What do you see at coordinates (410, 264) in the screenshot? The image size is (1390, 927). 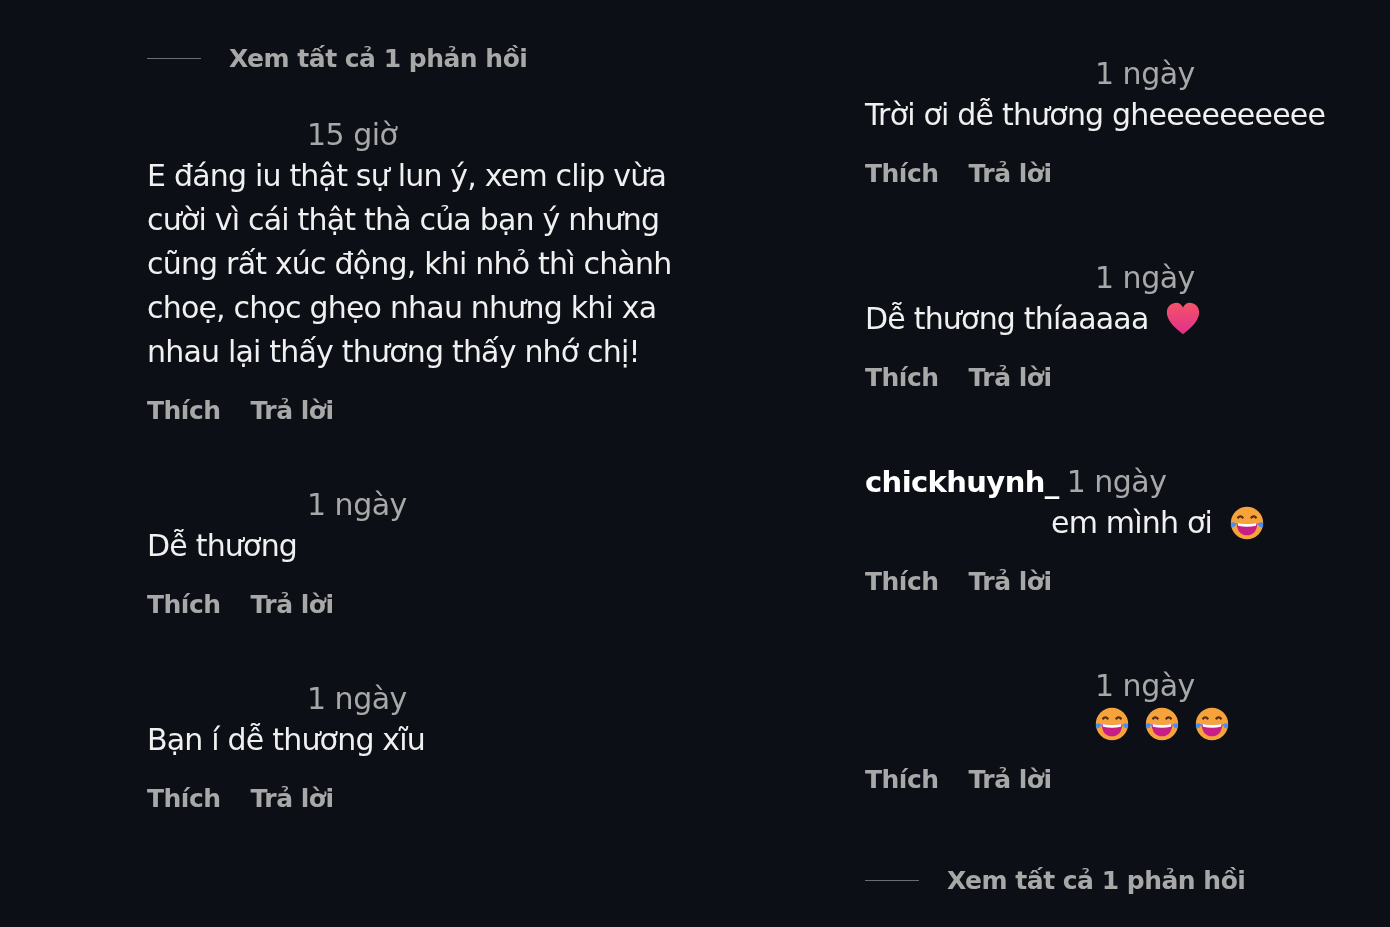 I see `comment-text: E đáng iu thật sự lun ý, xem clip vừa cười vì cái thật thà của bạn ý nhưng cũng rất xúc động, khi nhỏ thì chành choẹ, chọc ghẹo nhau nhưng khi xa nhau lại thấy thương thấy nhớ chị!` at bounding box center [410, 264].